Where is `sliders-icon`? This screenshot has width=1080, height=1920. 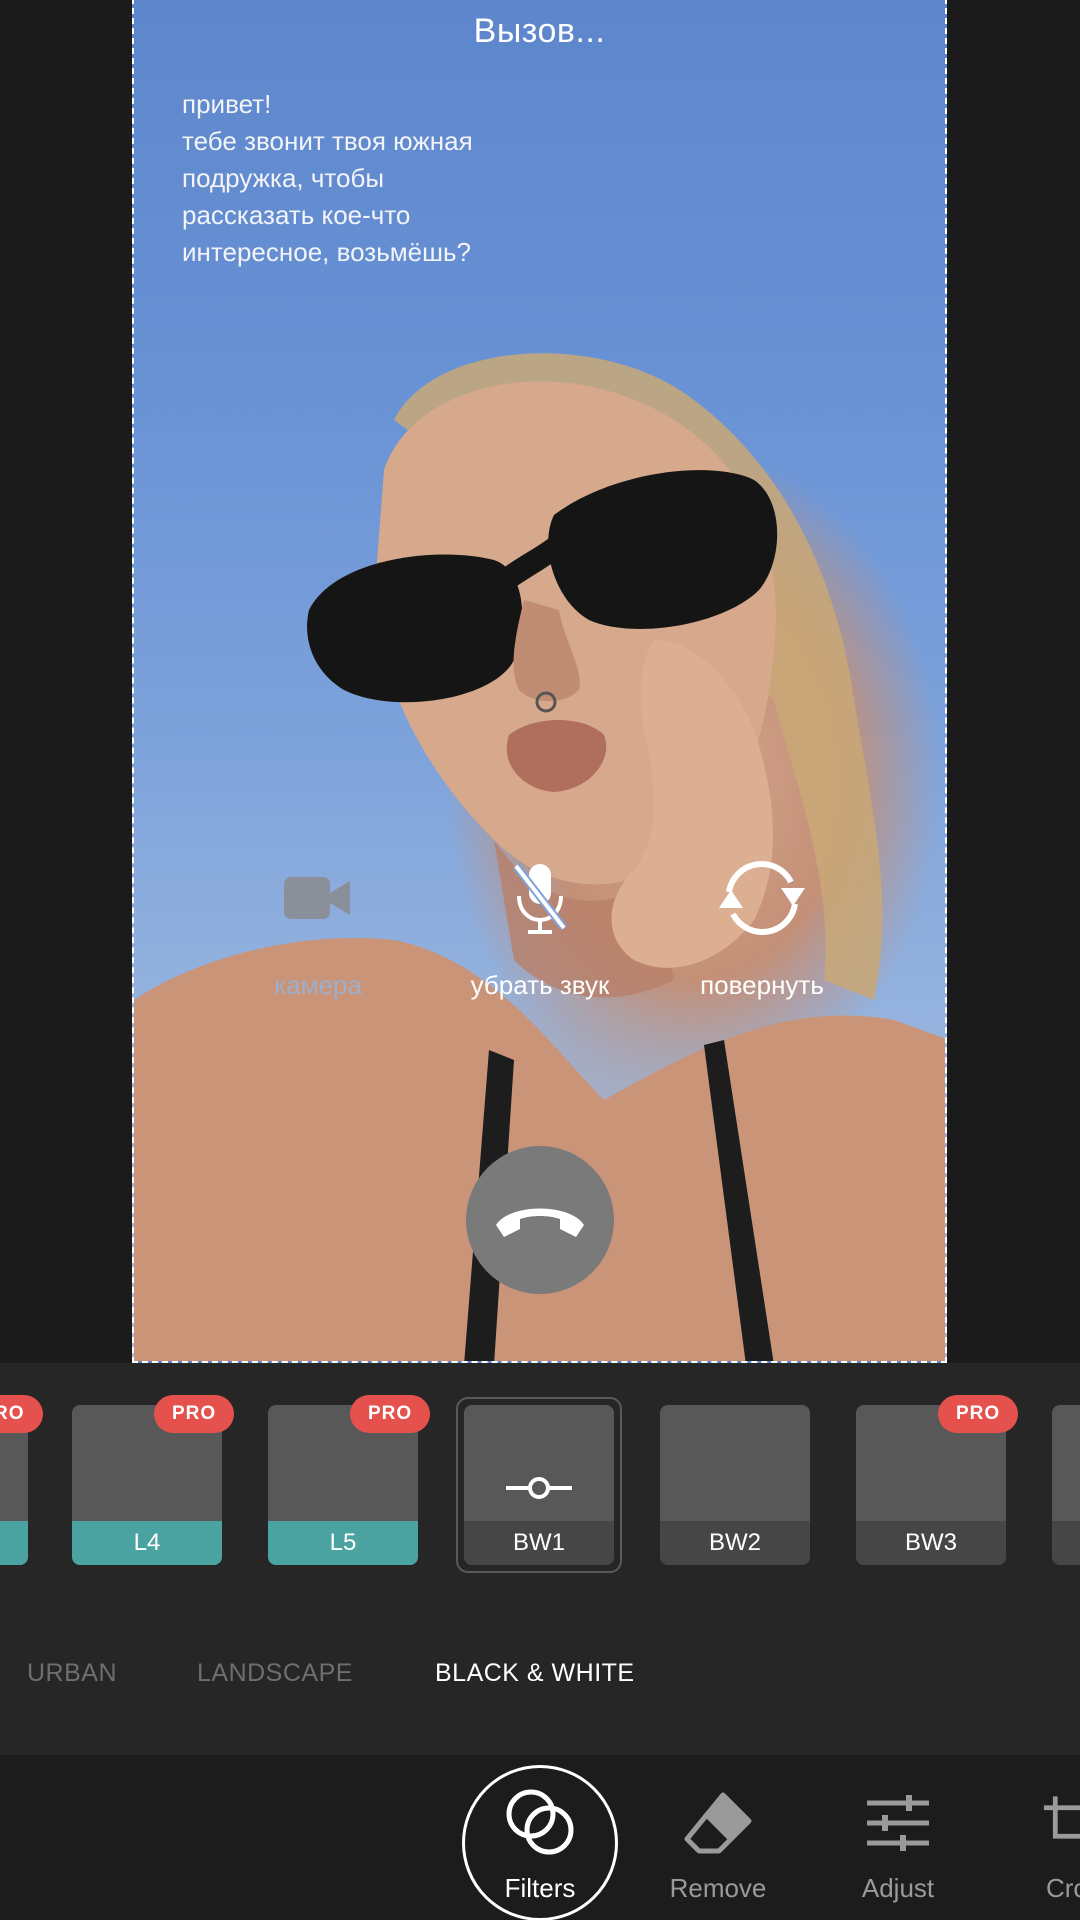
sliders-icon is located at coordinates (898, 1823).